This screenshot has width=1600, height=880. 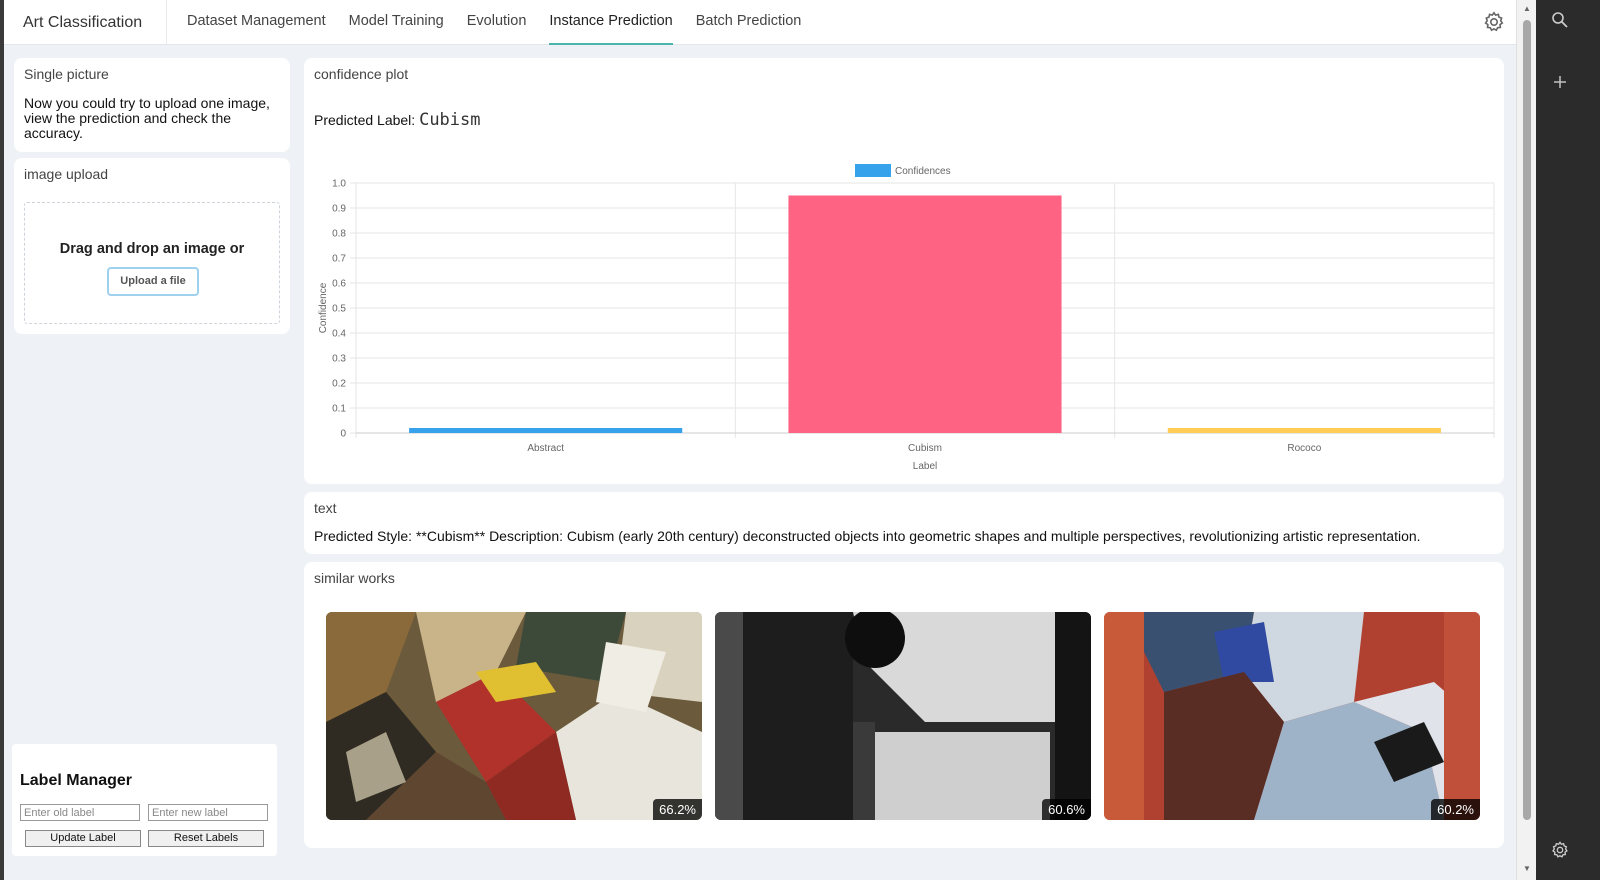 I want to click on image-dropzone: Drag and drop an image or Upload a file, so click(x=152, y=263).